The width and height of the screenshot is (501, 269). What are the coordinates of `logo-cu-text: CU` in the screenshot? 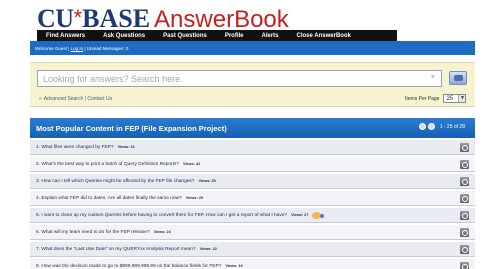 It's located at (55, 18).